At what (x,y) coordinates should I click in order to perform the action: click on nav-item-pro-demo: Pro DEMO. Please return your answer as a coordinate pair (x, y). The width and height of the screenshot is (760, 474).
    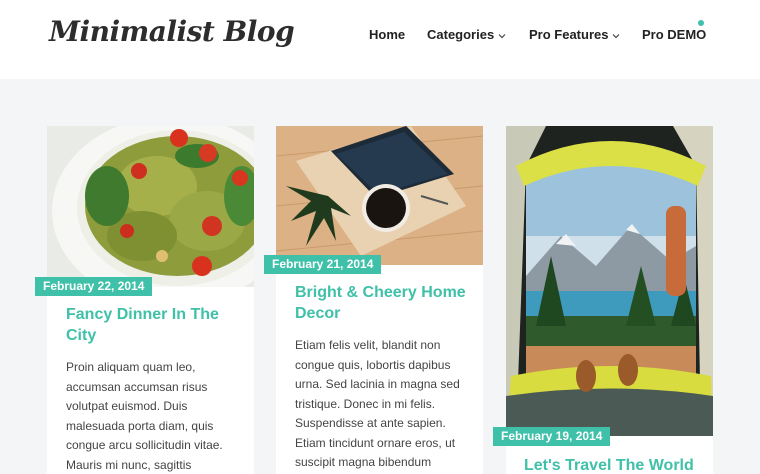
    Looking at the image, I should click on (674, 35).